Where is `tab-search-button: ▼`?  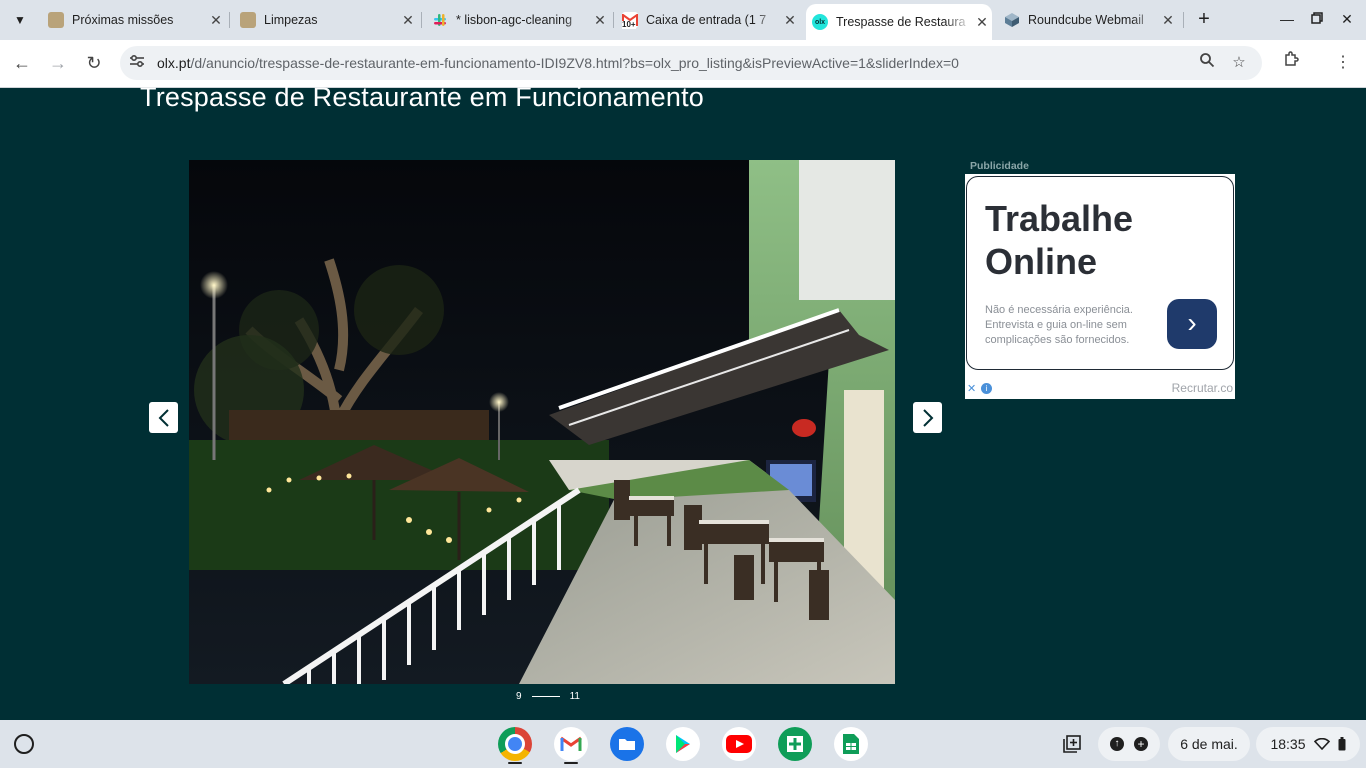 tab-search-button: ▼ is located at coordinates (20, 20).